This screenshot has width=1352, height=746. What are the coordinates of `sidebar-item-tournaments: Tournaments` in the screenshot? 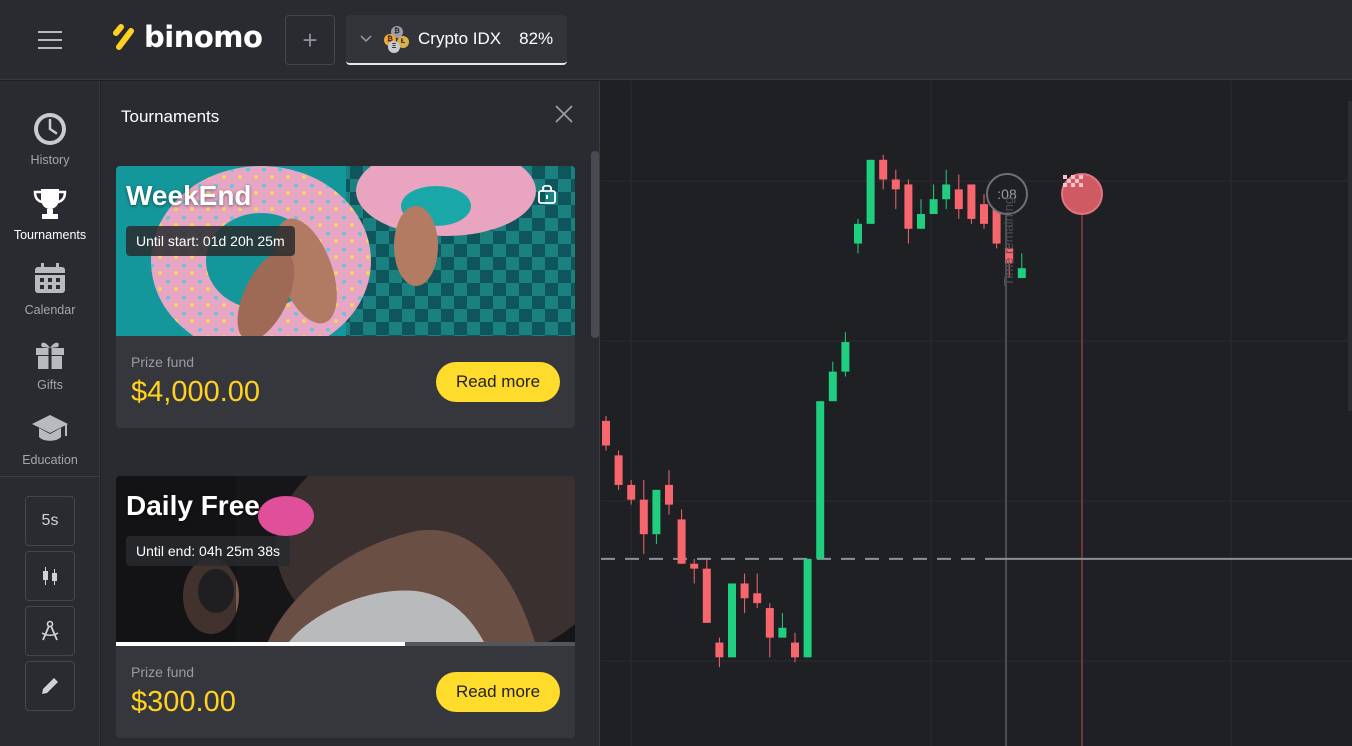 It's located at (50, 219).